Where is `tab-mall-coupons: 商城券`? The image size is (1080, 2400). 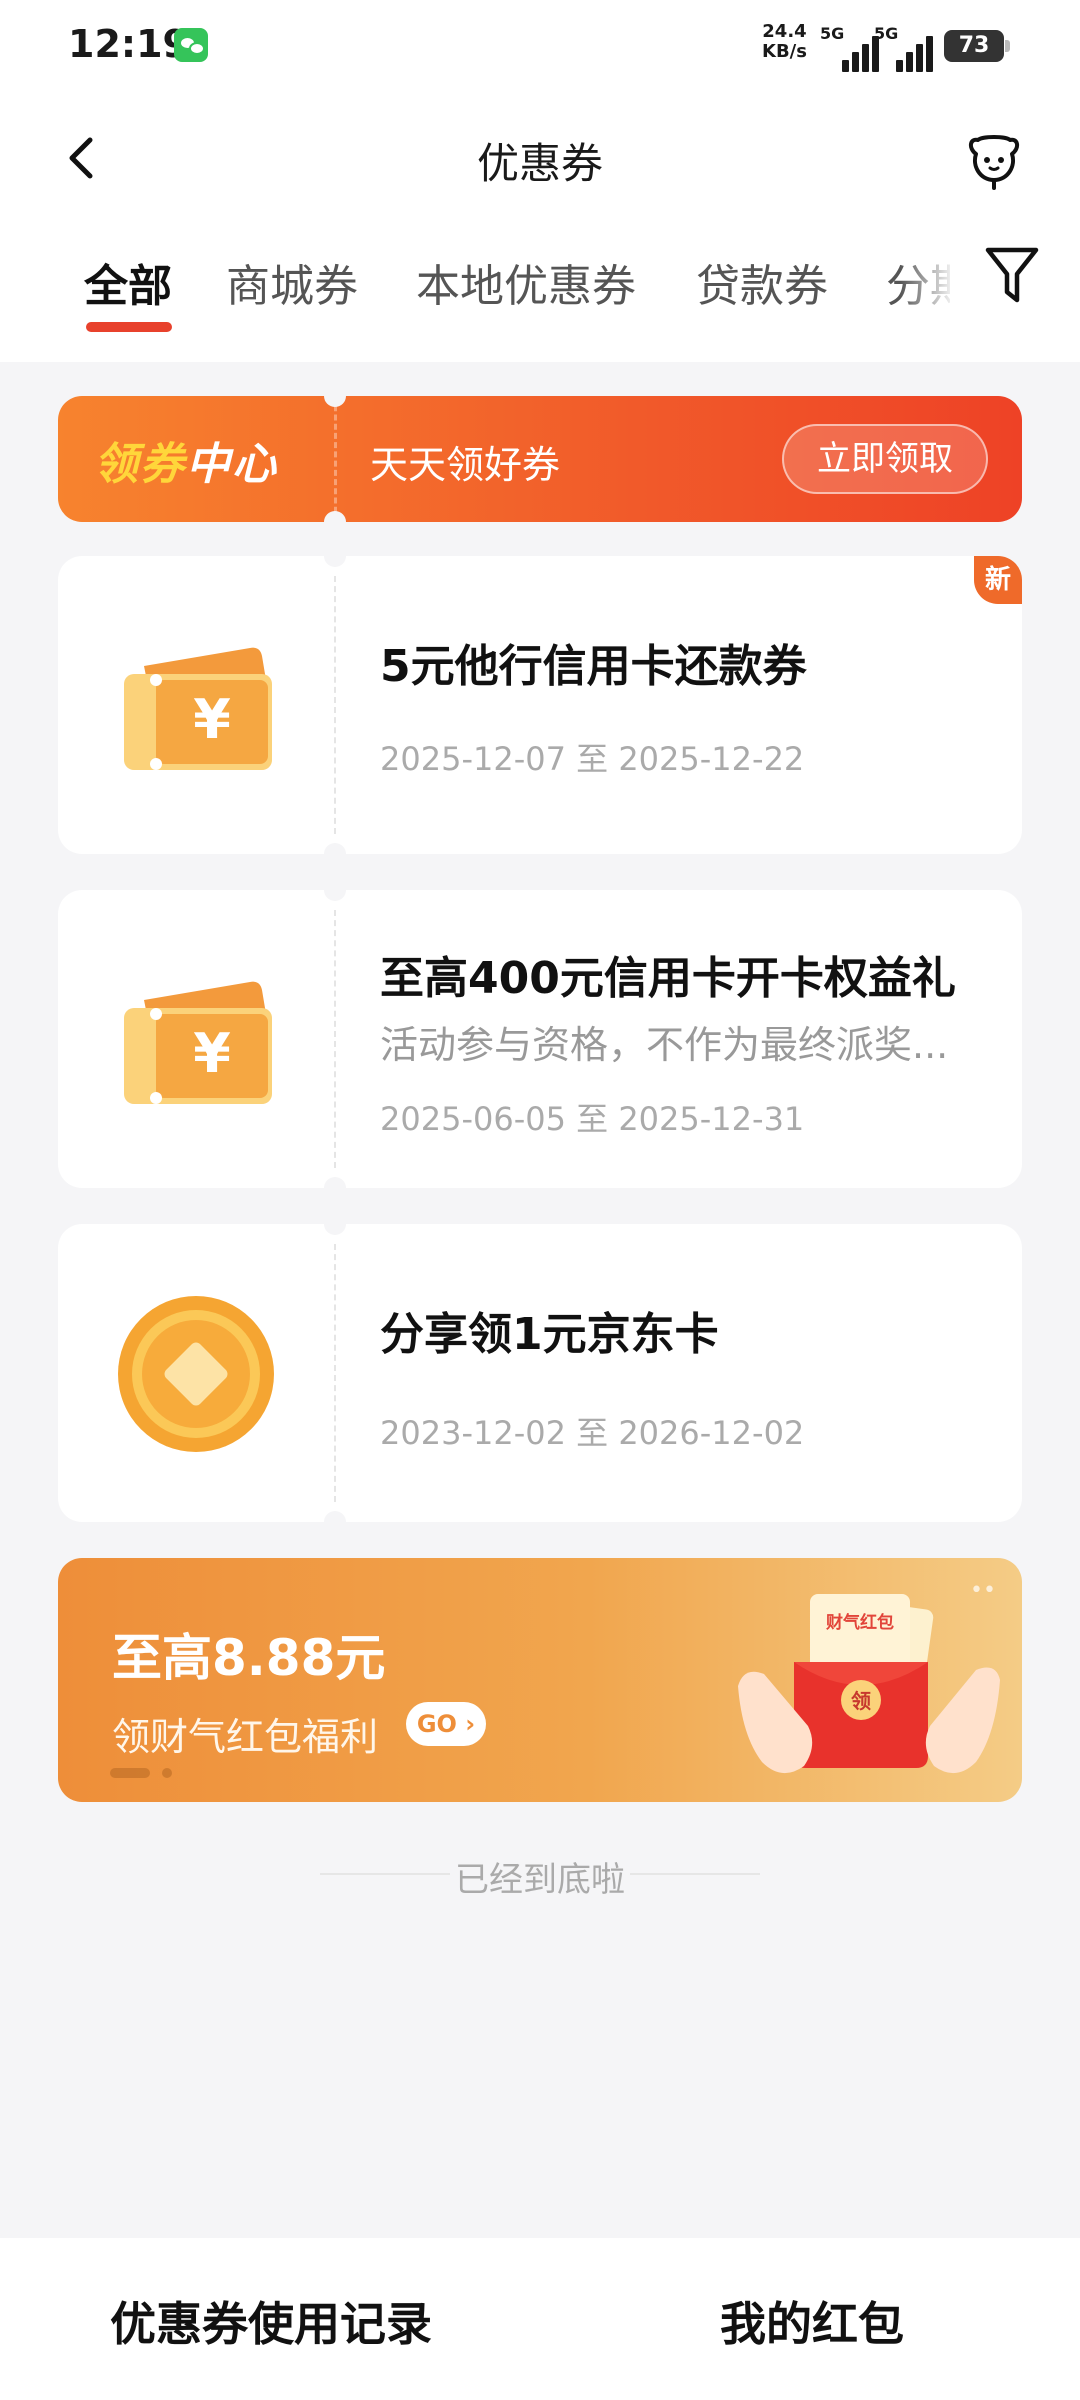
tab-mall-coupons: 商城券 is located at coordinates (292, 282).